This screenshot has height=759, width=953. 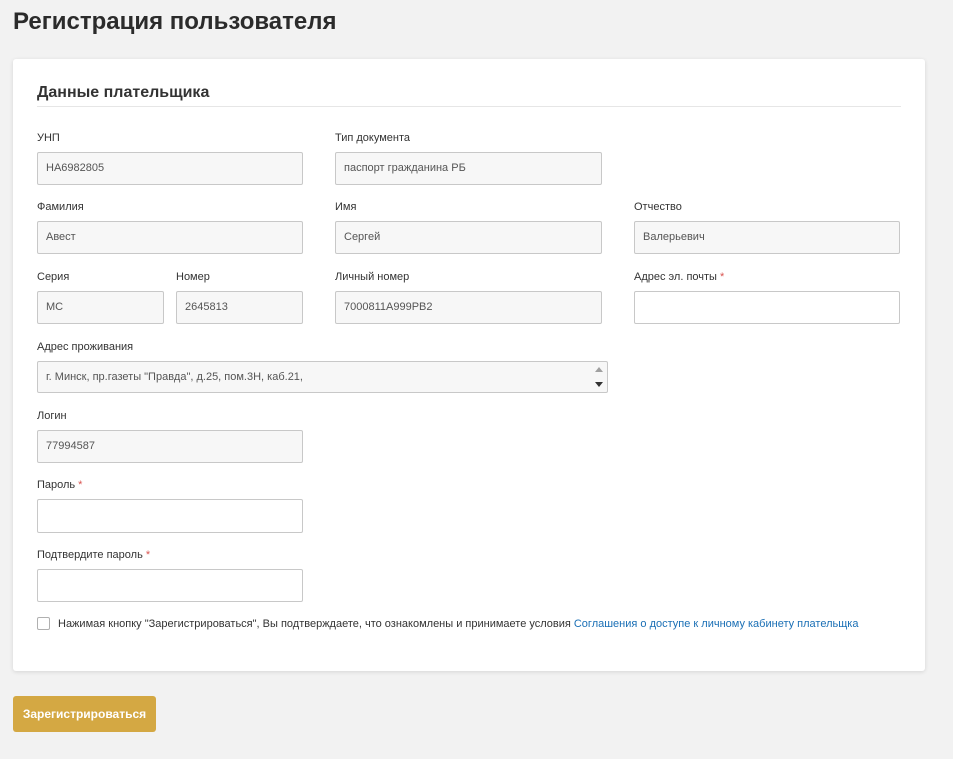 I want to click on password-label: Пароль *, so click(x=170, y=485).